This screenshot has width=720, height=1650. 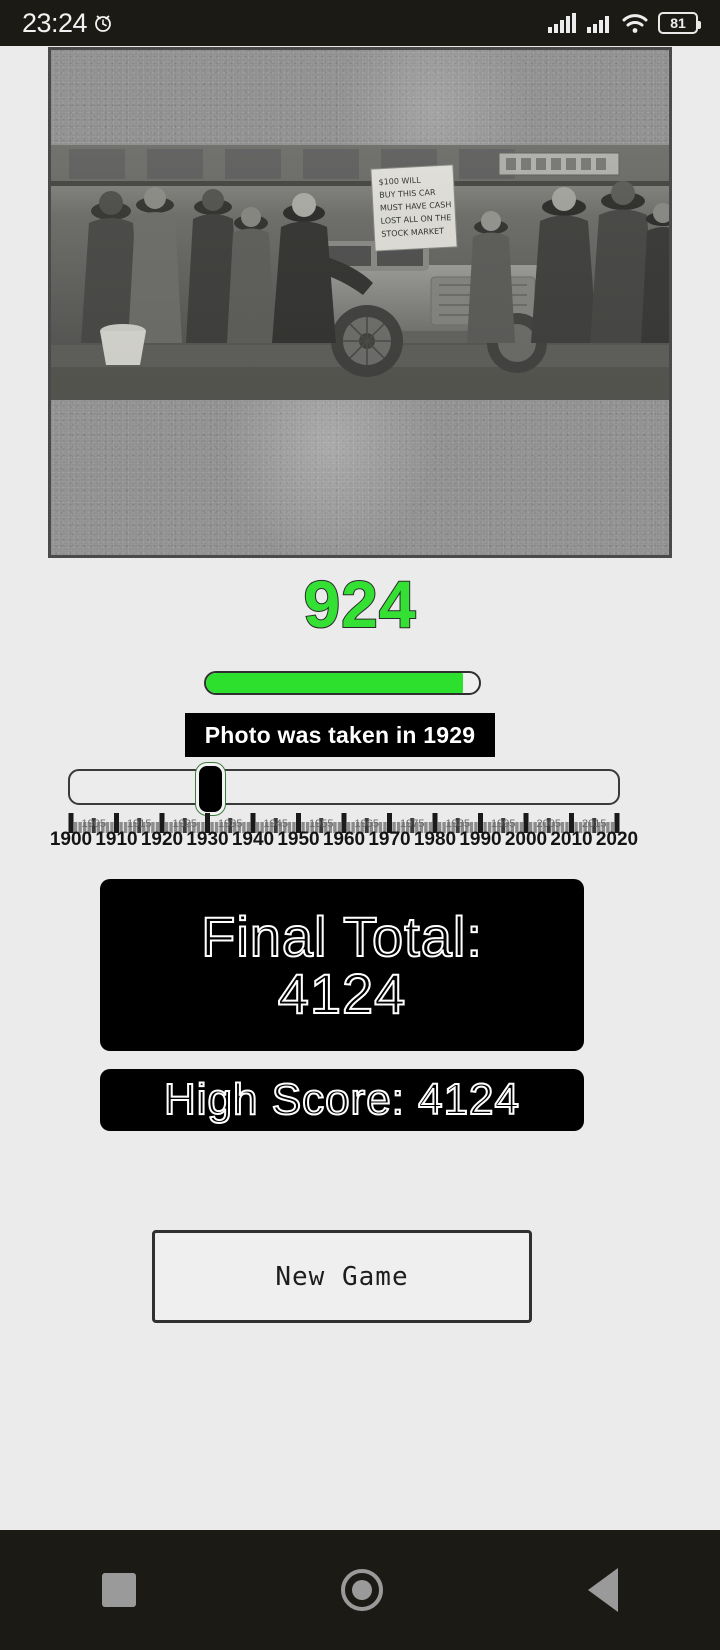 I want to click on ruler-tick-1900: 1900, so click(x=71, y=839).